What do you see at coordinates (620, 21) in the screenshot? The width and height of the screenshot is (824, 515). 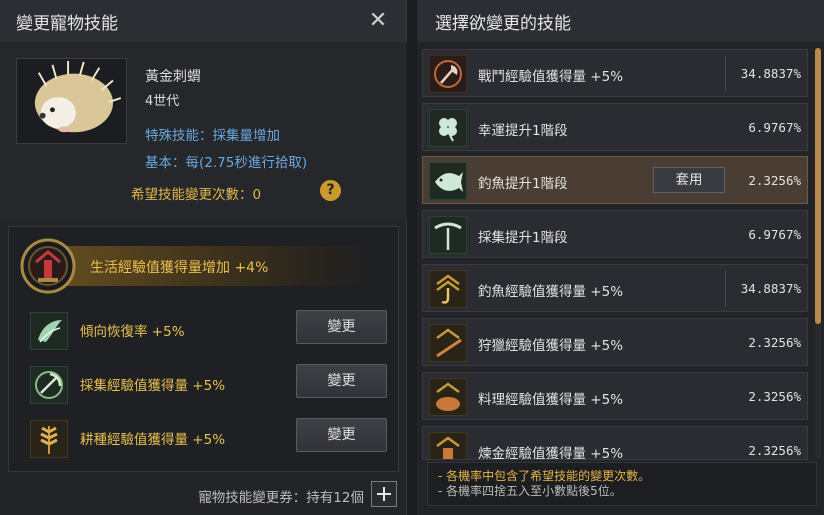 I see `panel-title: 選擇欲變更的技能` at bounding box center [620, 21].